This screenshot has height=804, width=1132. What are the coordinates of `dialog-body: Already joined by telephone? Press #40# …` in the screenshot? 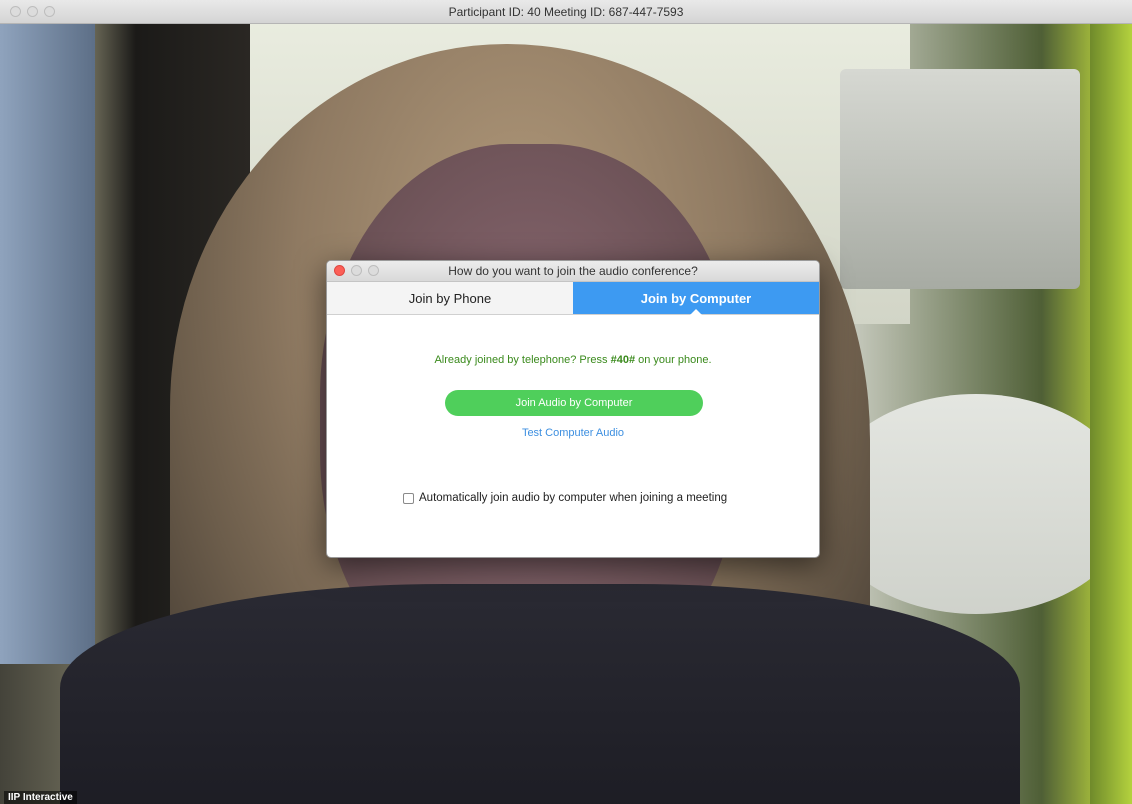 It's located at (573, 436).